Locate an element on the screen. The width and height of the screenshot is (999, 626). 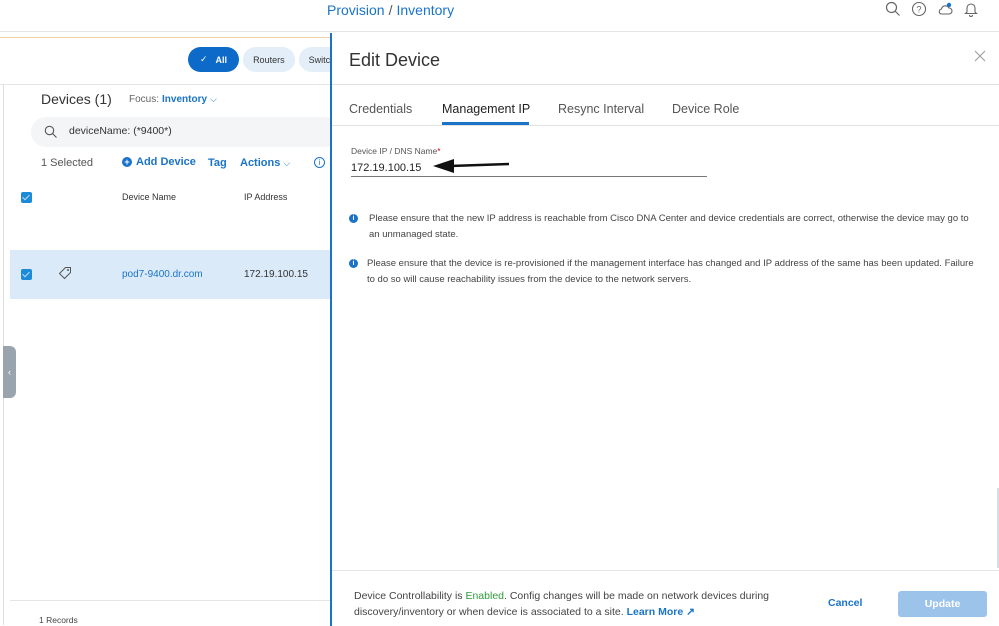
filter-chips: ✓ All Routers Switch is located at coordinates (267, 59).